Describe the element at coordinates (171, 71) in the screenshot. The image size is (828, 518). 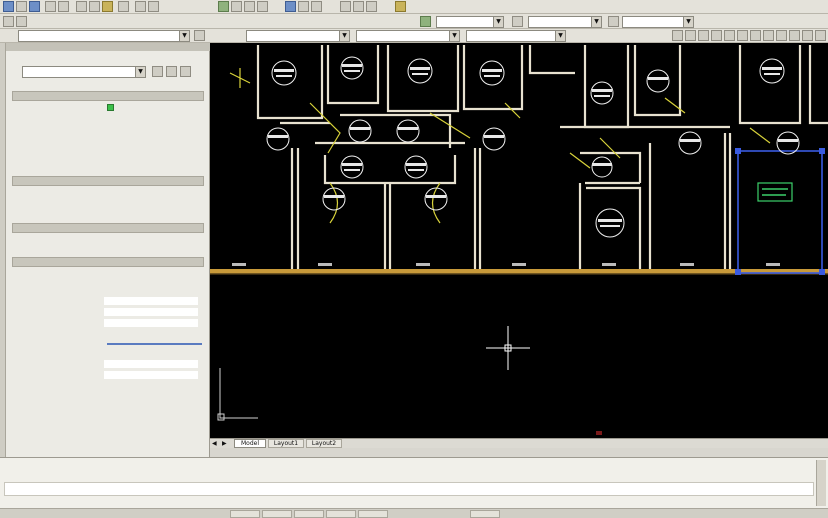
I see `select-objects-icon` at that location.